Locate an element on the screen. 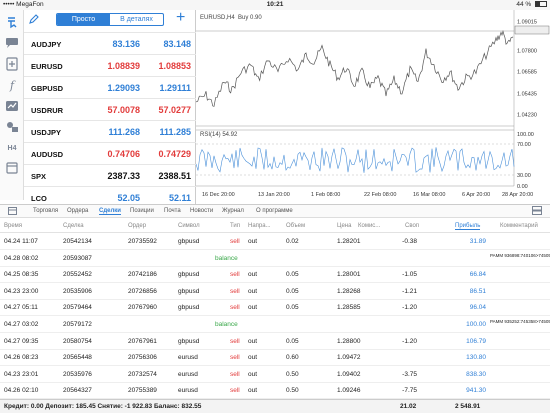 The width and height of the screenshot is (550, 413). date-tick: 16 Dec 20:00 is located at coordinates (218, 195).